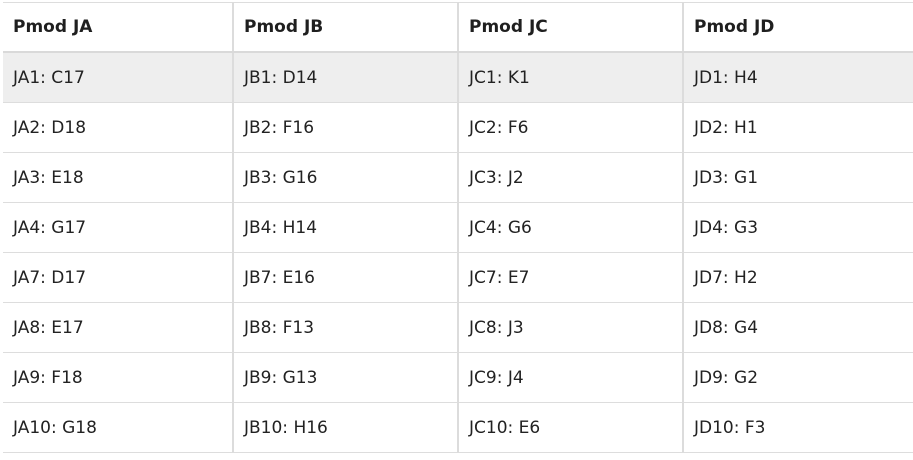  I want to click on table-cell: JB8: F13, so click(345, 327).